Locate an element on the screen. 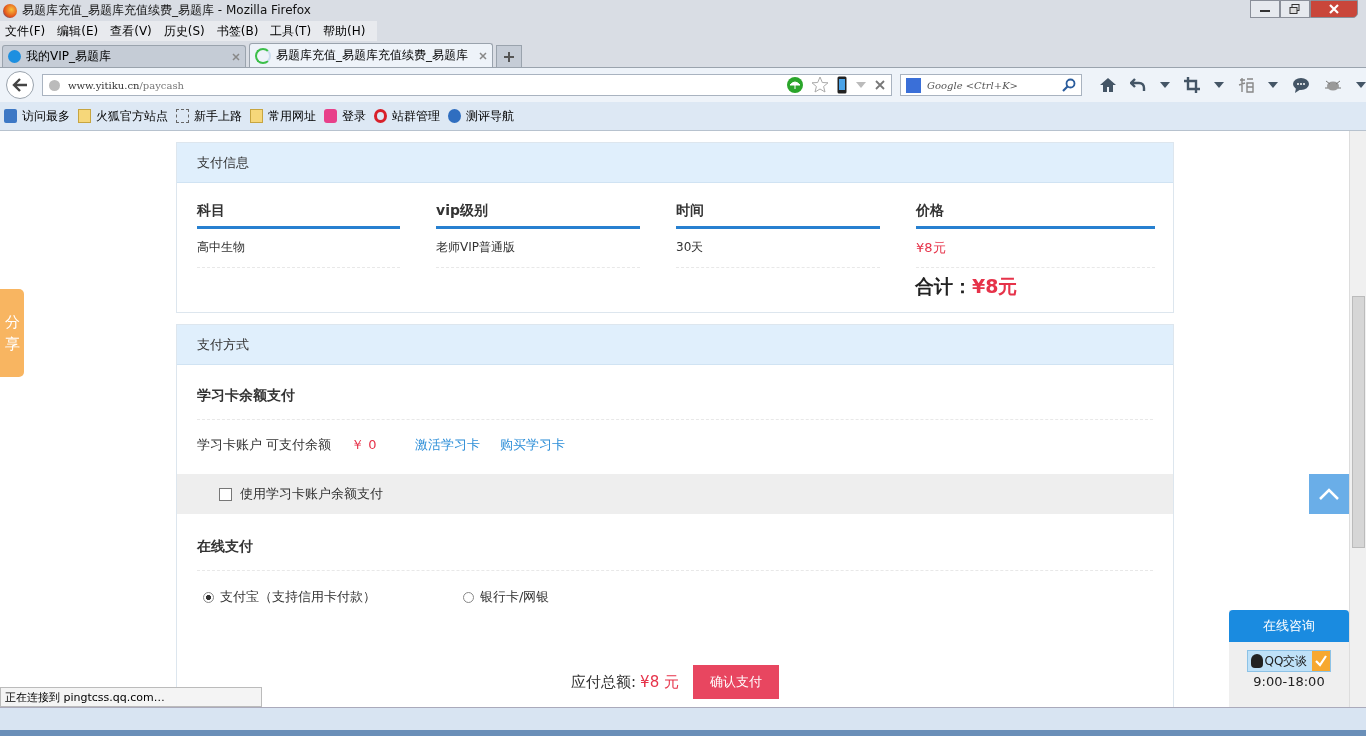 The height and width of the screenshot is (736, 1366). firefox-logo-icon is located at coordinates (10, 10).